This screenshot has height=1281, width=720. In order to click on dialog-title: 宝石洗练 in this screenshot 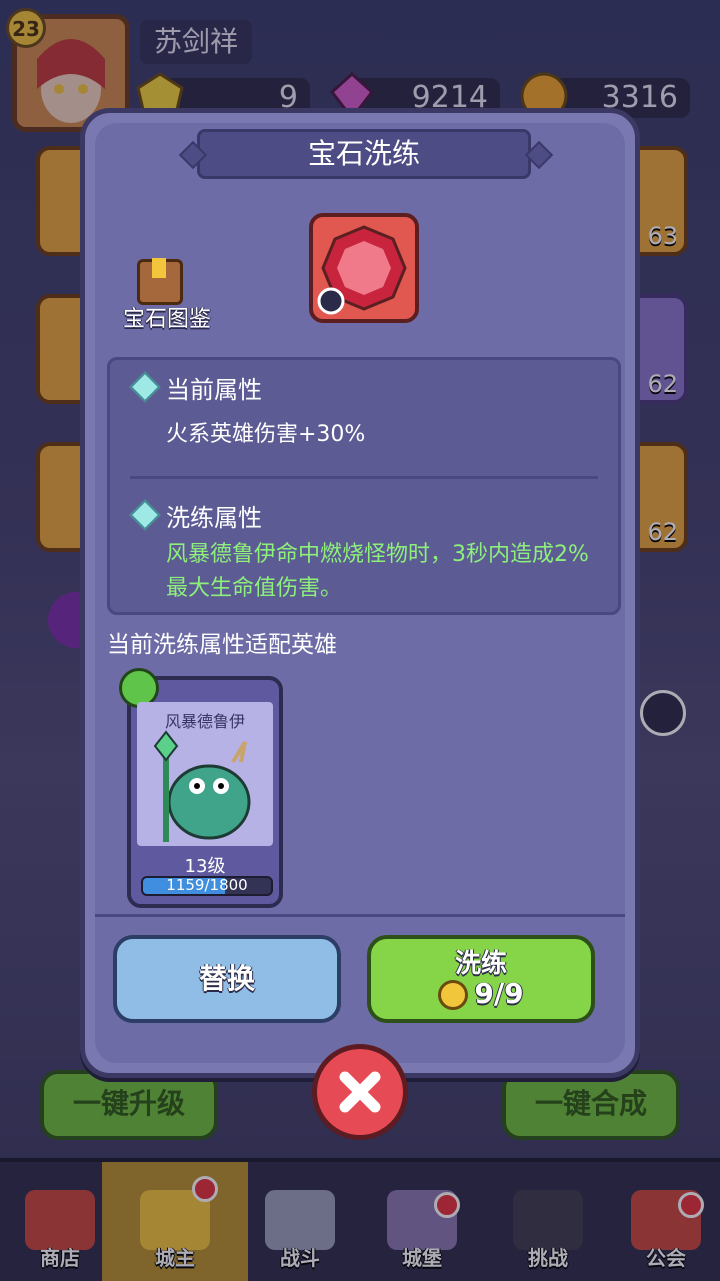, I will do `click(363, 153)`.